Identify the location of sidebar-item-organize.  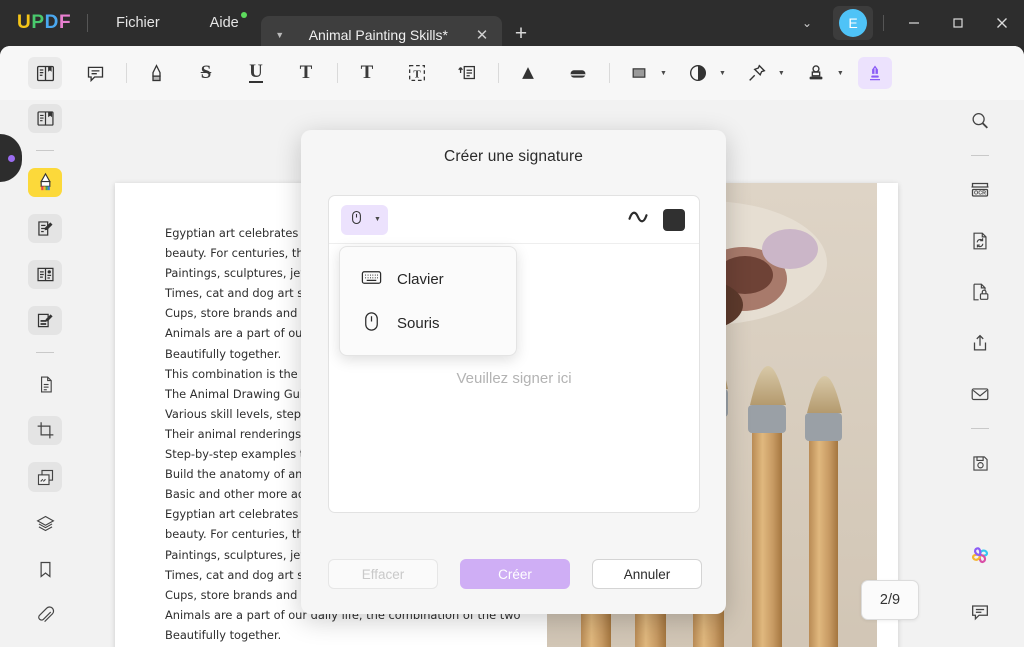
(45, 275).